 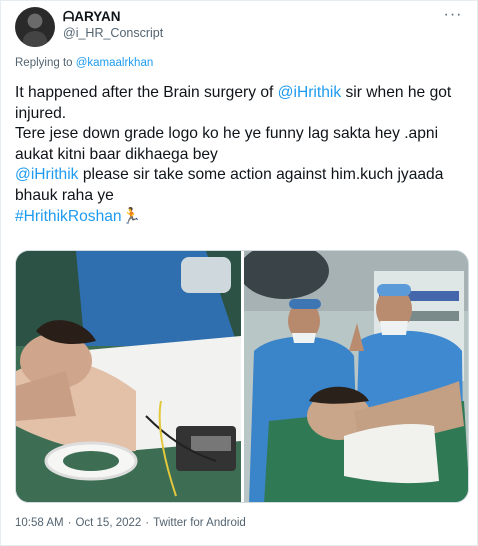 I want to click on avatar, so click(x=35, y=27).